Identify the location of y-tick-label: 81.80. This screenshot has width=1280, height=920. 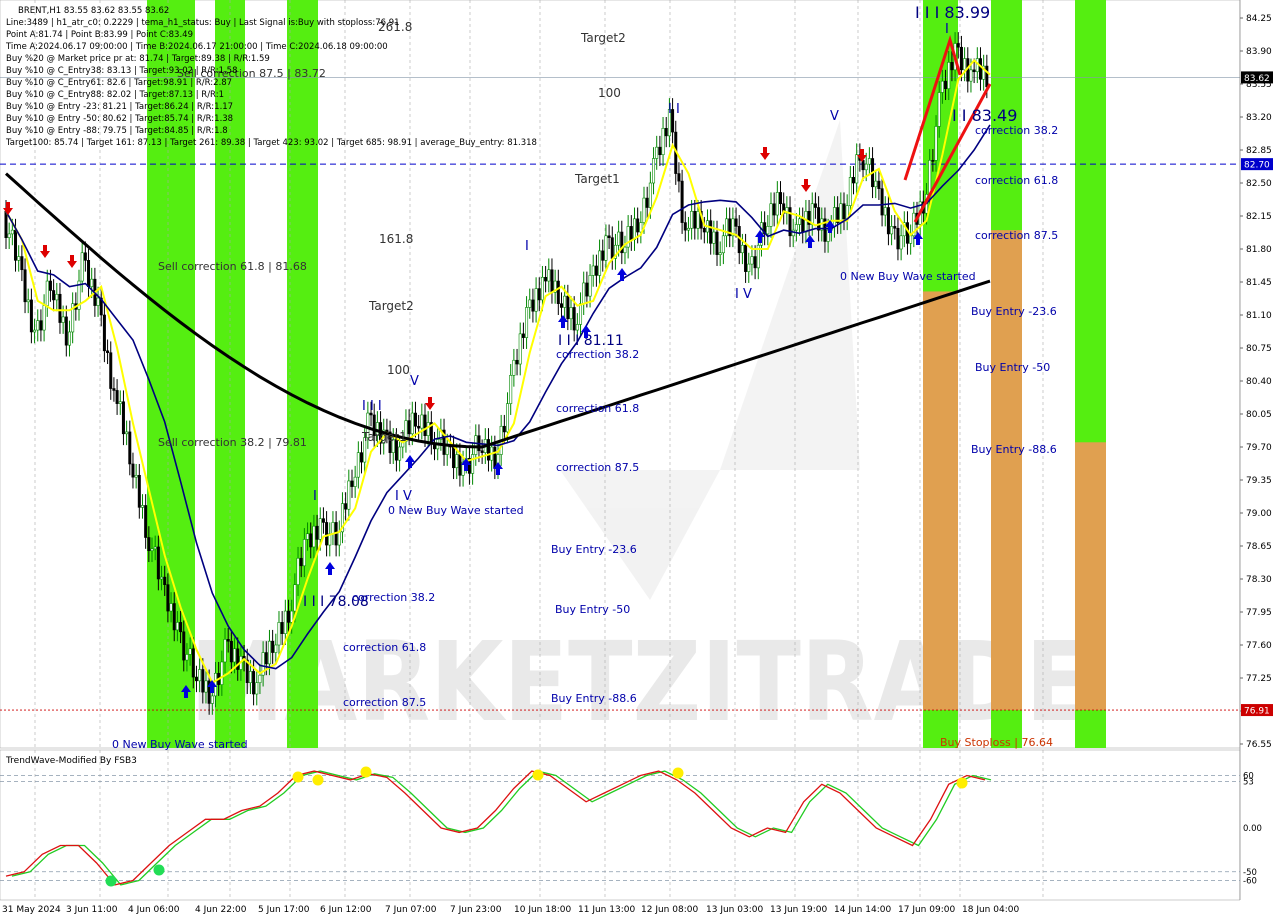
(1259, 250).